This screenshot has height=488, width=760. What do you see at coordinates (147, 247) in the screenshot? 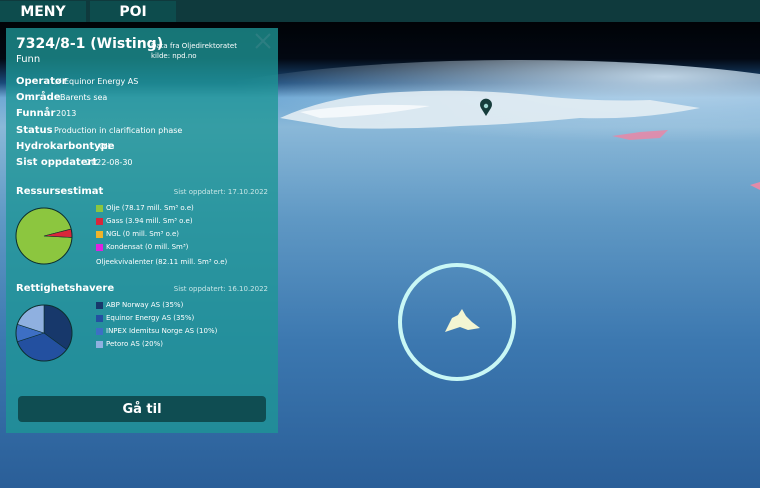
I see `legend-label: Kondensat (0 mill. Sm³)` at bounding box center [147, 247].